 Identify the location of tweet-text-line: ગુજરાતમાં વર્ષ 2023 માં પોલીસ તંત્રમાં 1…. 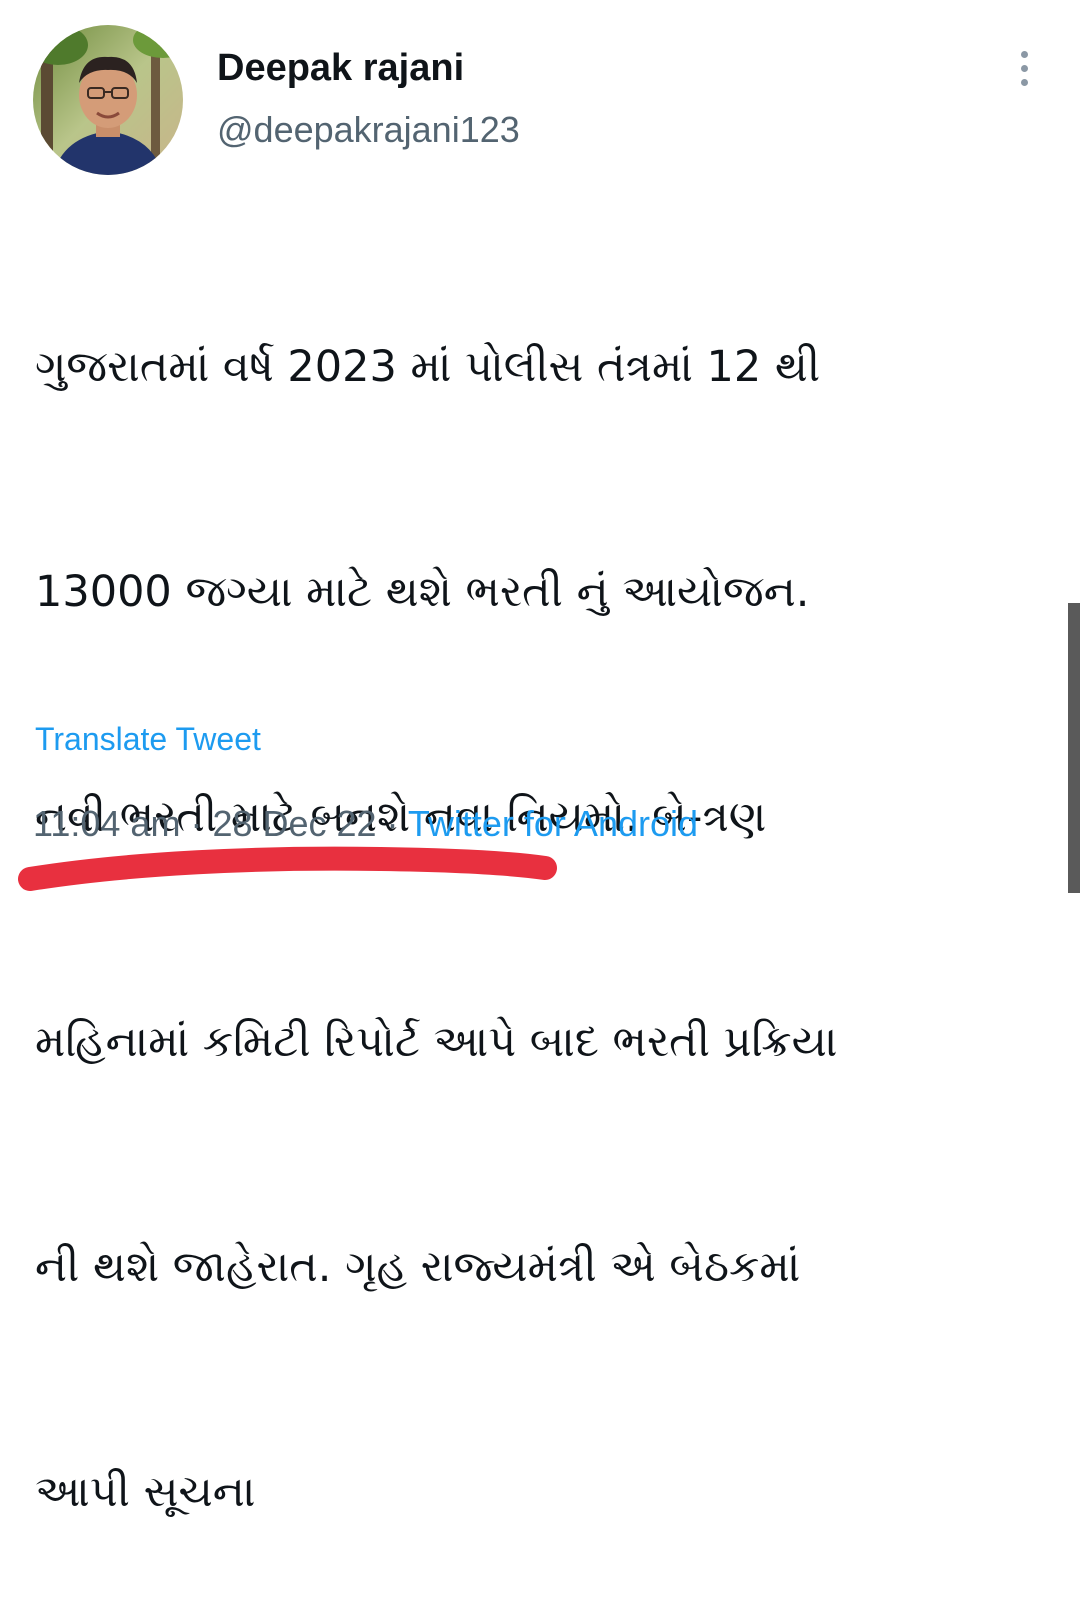
(428, 367).